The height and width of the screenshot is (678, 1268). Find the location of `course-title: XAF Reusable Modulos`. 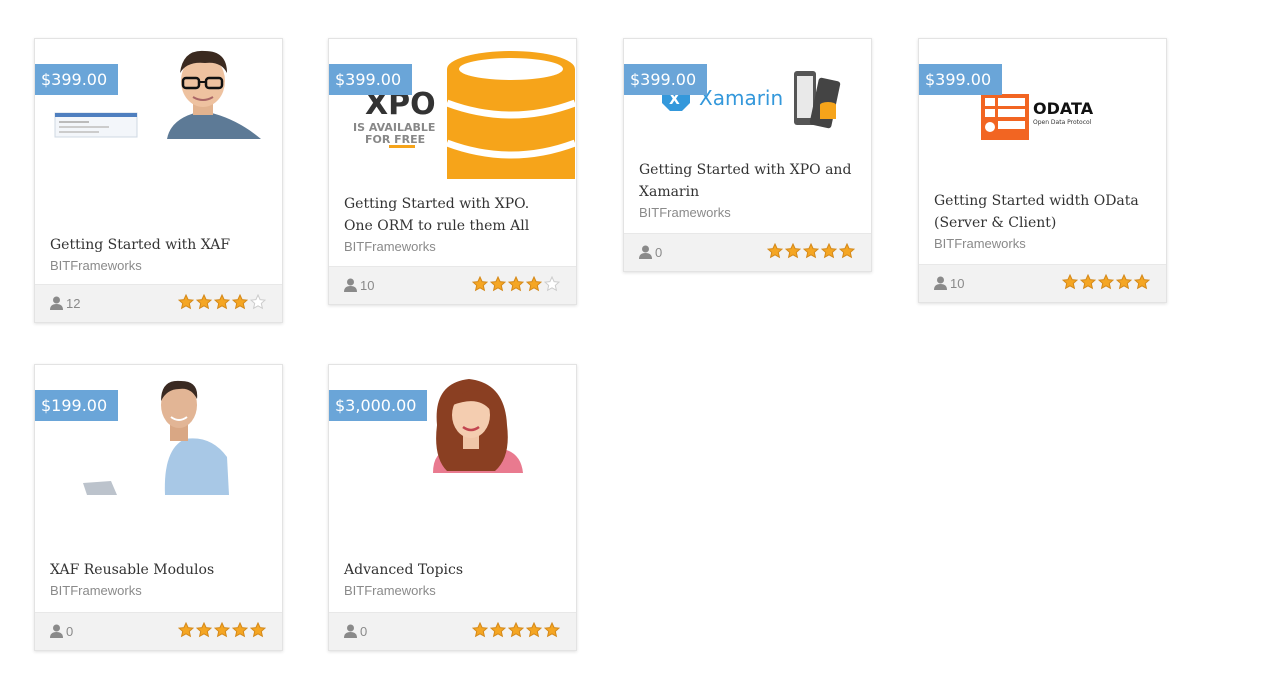

course-title: XAF Reusable Modulos is located at coordinates (158, 570).